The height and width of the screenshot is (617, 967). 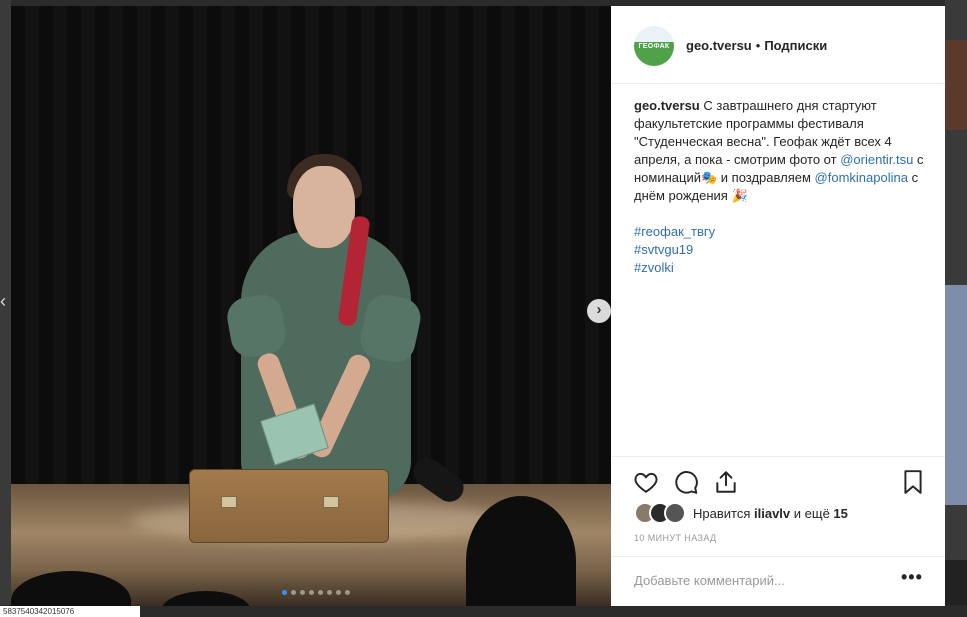 I want to click on likes-row: Нравится iliavlv и ещё 15, so click(x=741, y=513).